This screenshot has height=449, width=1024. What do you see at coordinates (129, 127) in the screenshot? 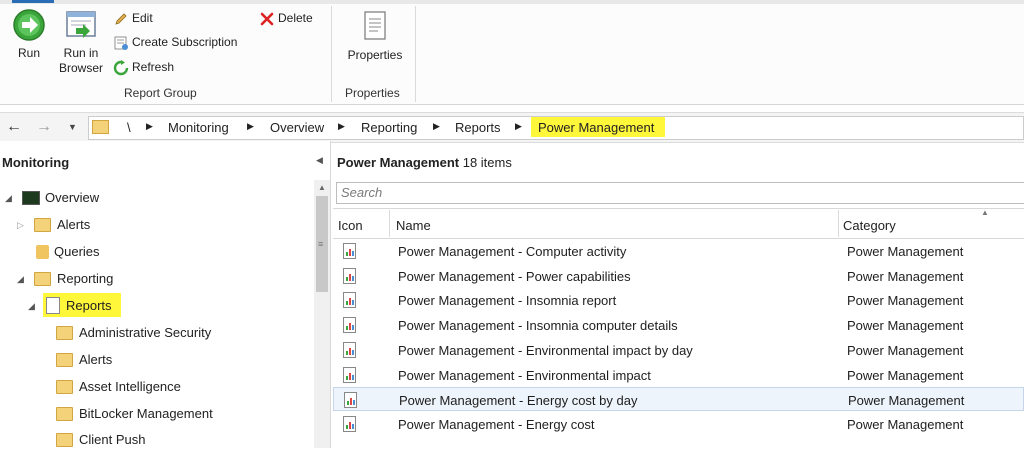
I see `breadcrumb-root: \` at bounding box center [129, 127].